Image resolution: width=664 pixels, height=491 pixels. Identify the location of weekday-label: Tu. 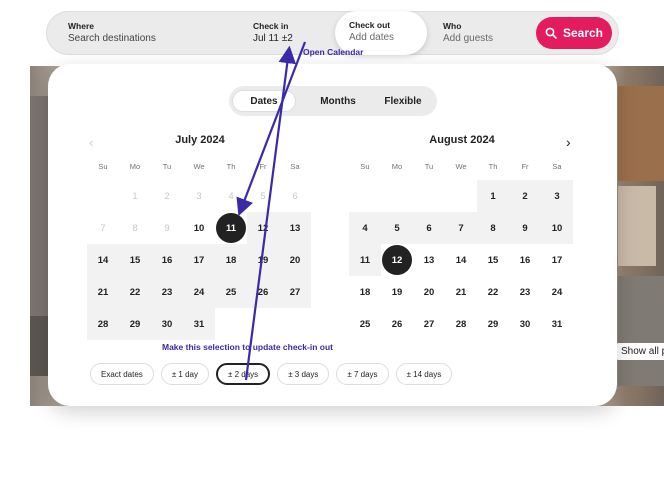
(167, 166).